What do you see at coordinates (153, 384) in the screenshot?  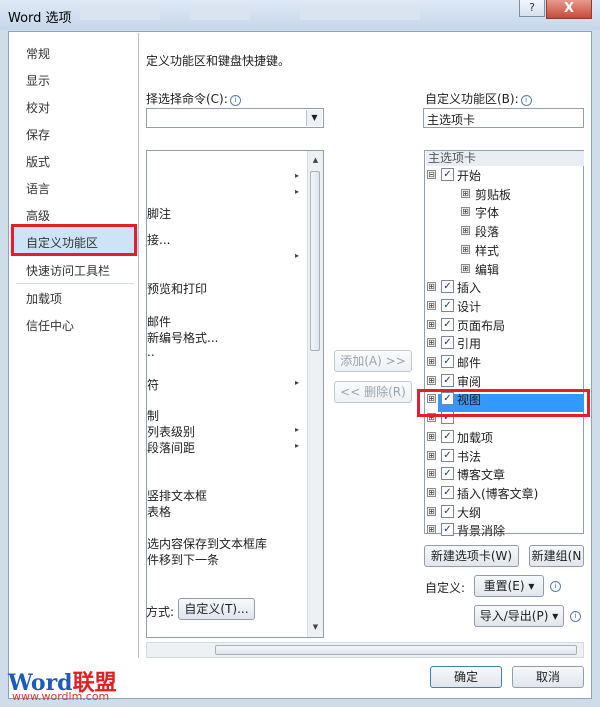 I see `list-item: 符` at bounding box center [153, 384].